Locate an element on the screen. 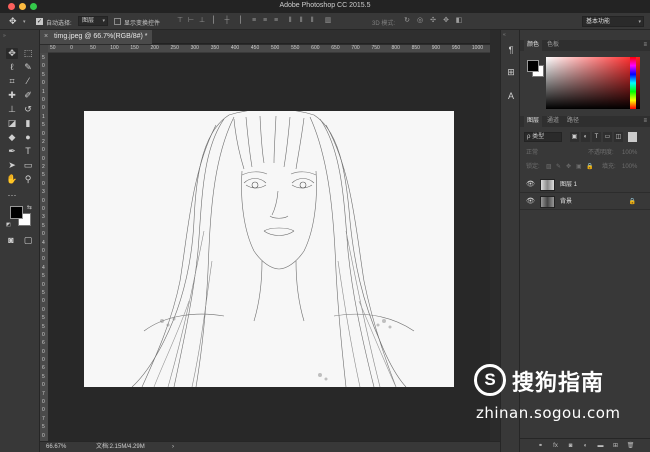 The image size is (650, 452). panel-foreground-swatch is located at coordinates (533, 66).